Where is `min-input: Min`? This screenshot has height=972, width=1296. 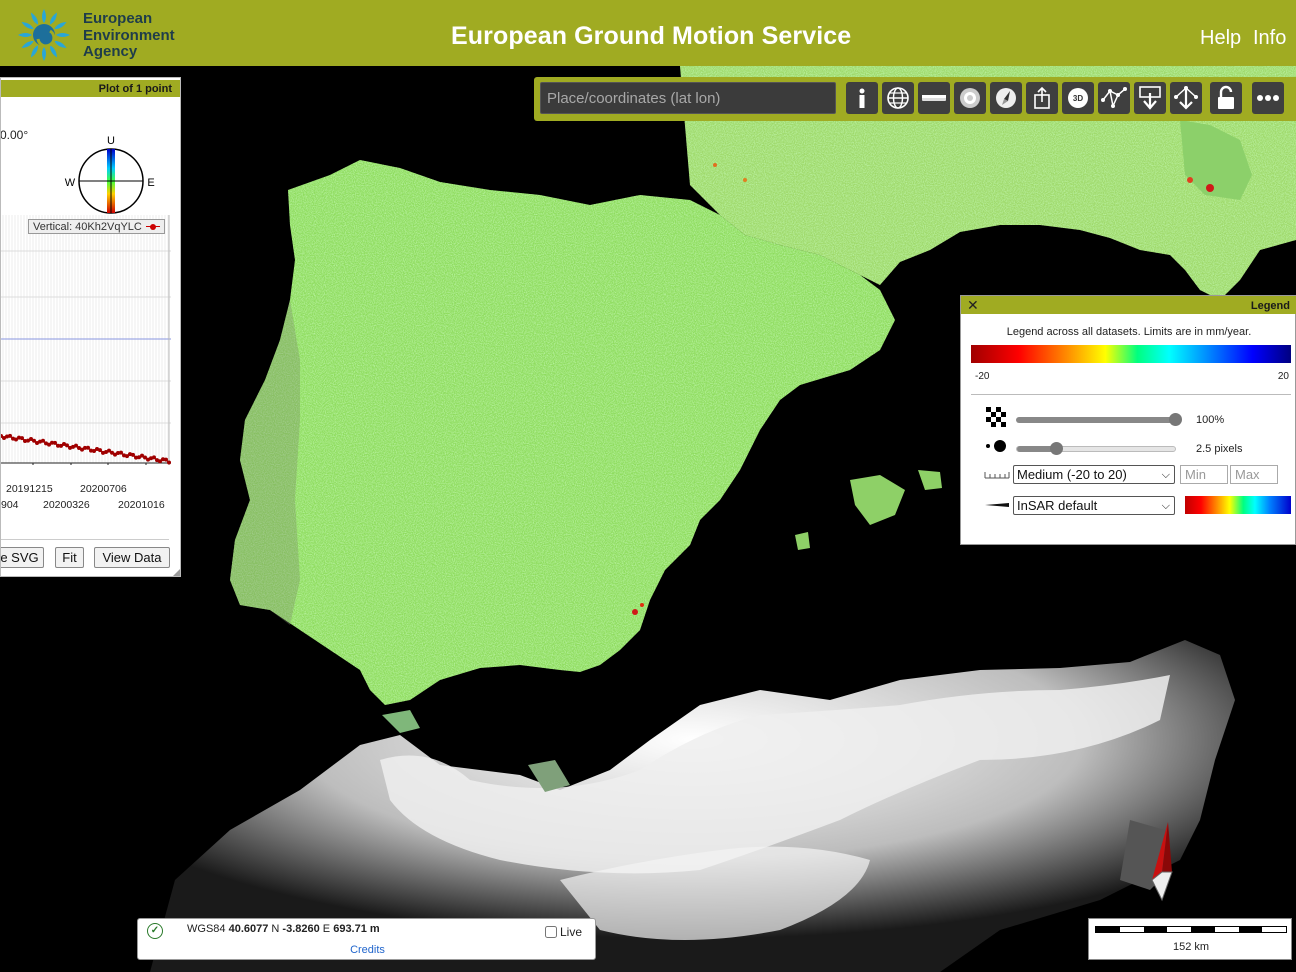
min-input: Min is located at coordinates (1204, 474).